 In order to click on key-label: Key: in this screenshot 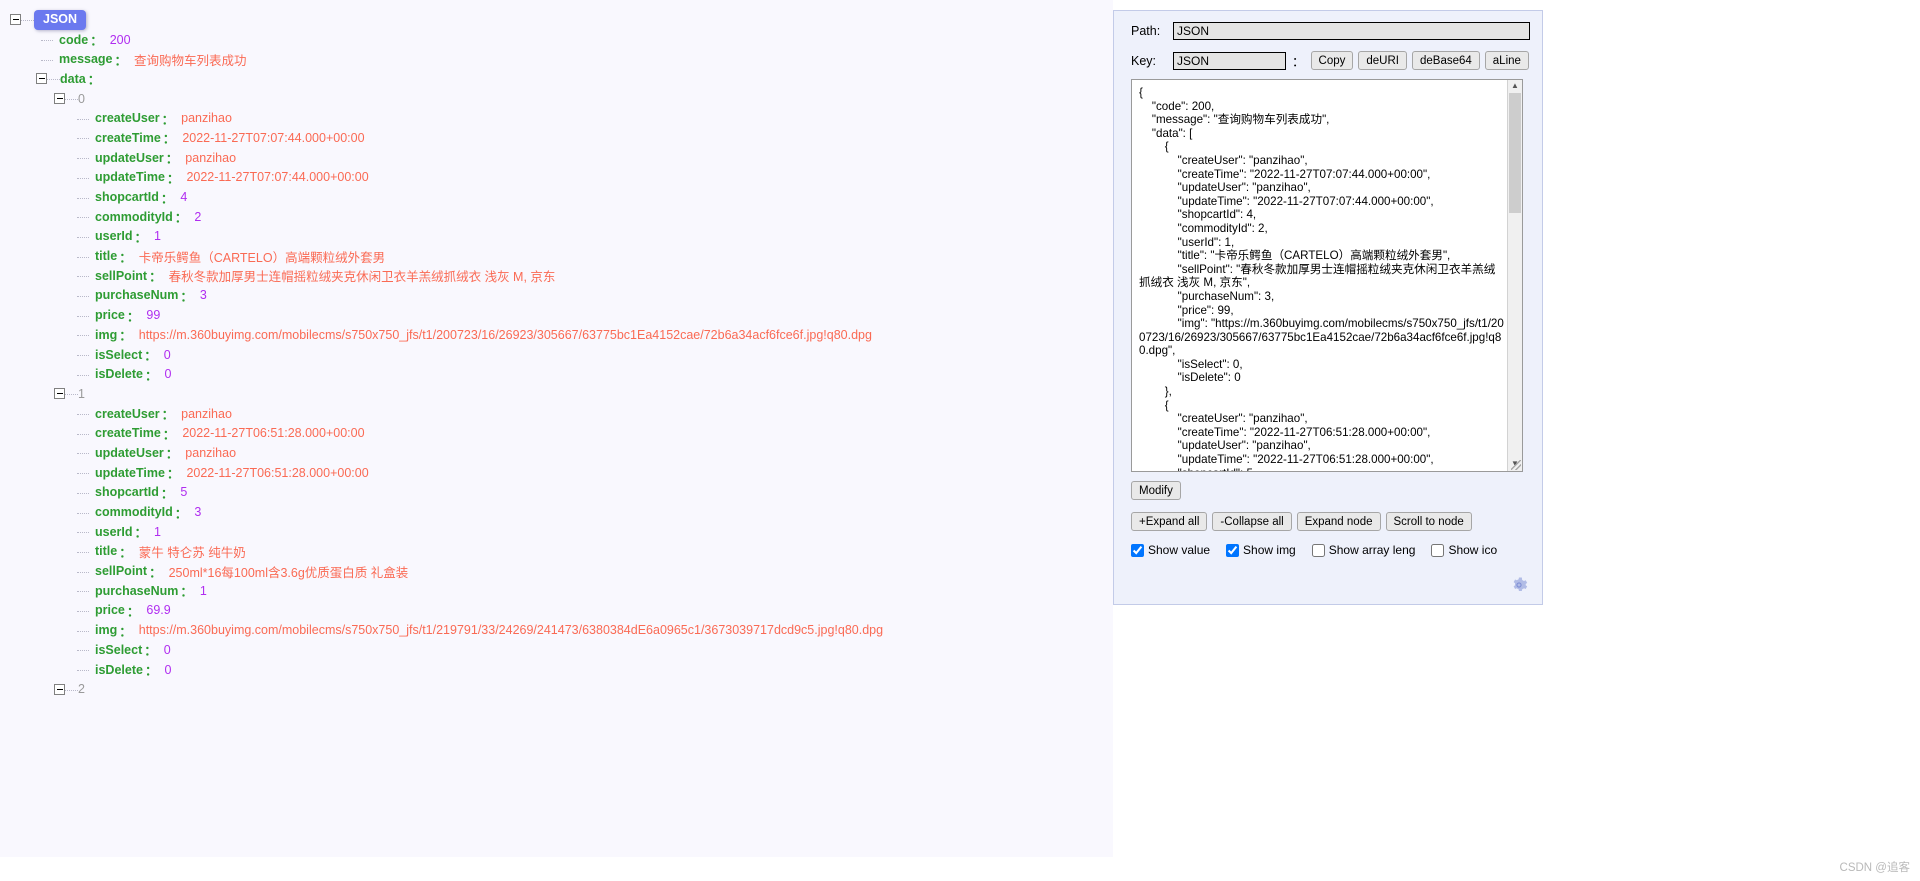, I will do `click(1144, 60)`.